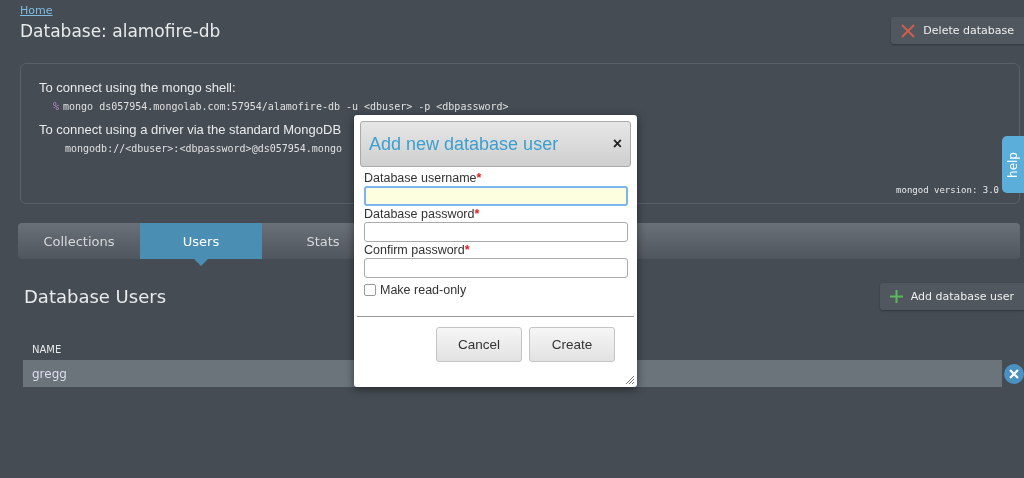  Describe the element at coordinates (423, 178) in the screenshot. I see `field-label: Database username*` at that location.